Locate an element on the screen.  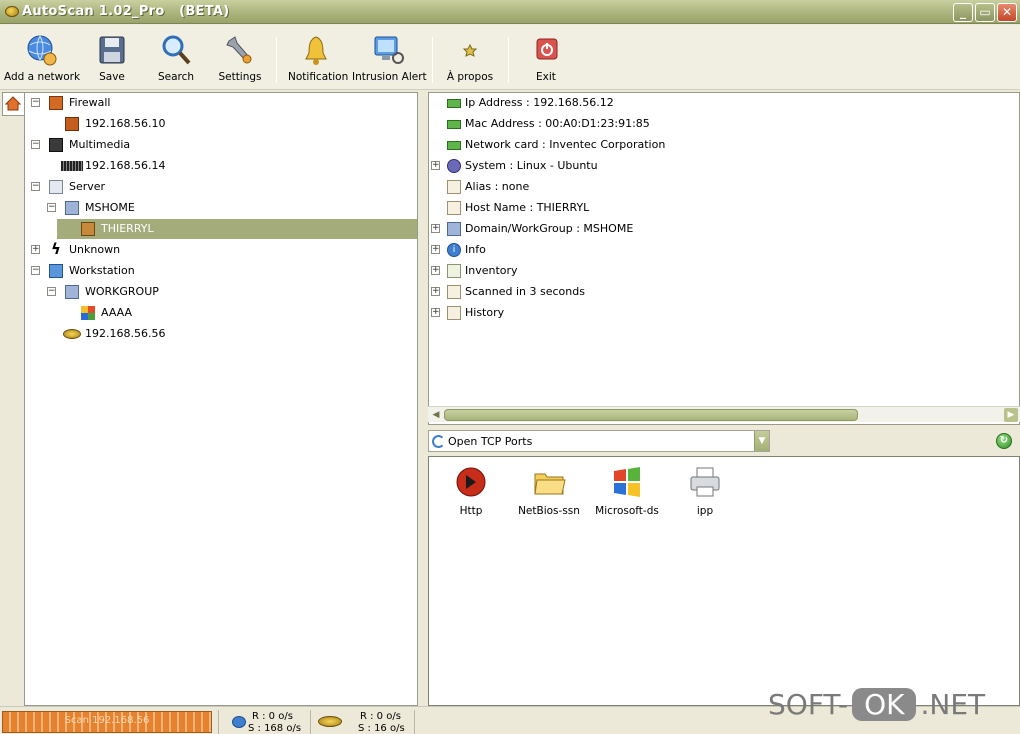
detail-alias: Alias : none is located at coordinates (724, 187).